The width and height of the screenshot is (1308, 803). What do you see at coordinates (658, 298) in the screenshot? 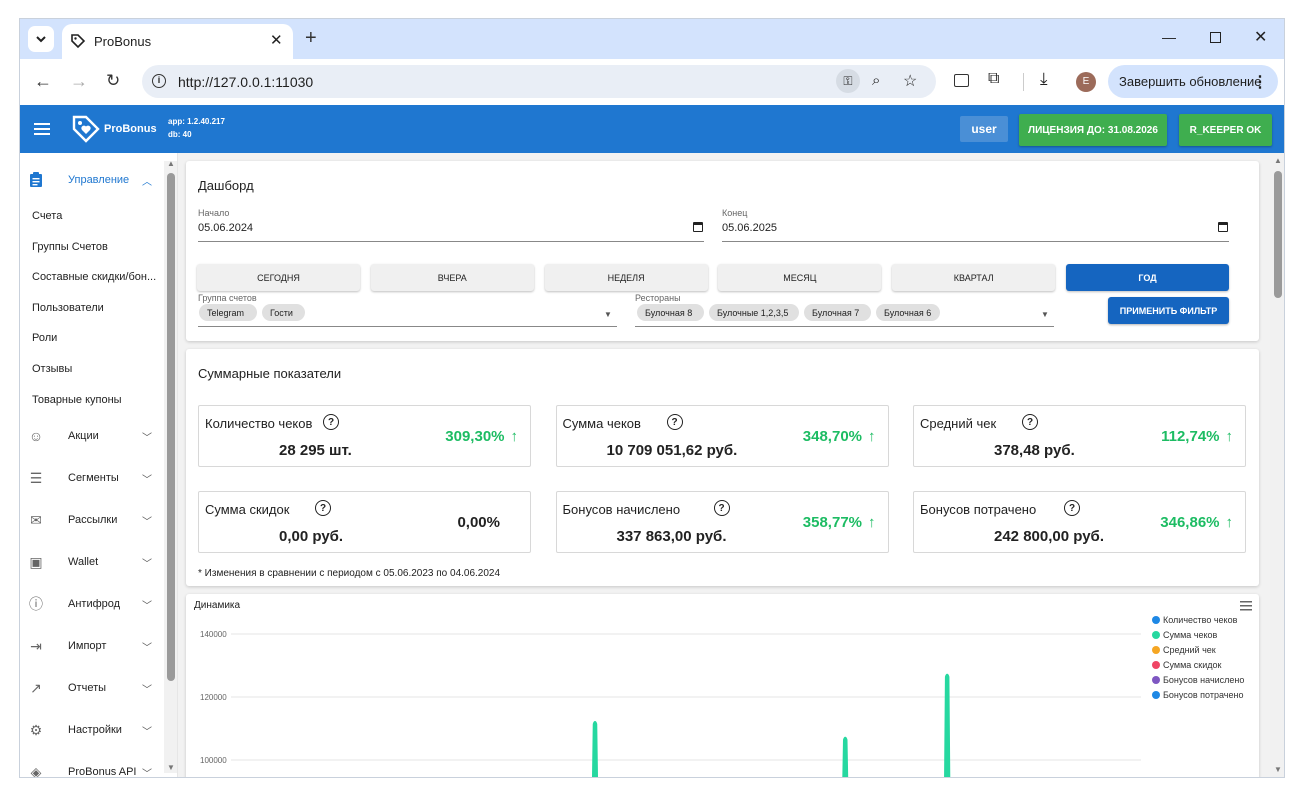
I see `restaurants-label: Рестораны` at bounding box center [658, 298].